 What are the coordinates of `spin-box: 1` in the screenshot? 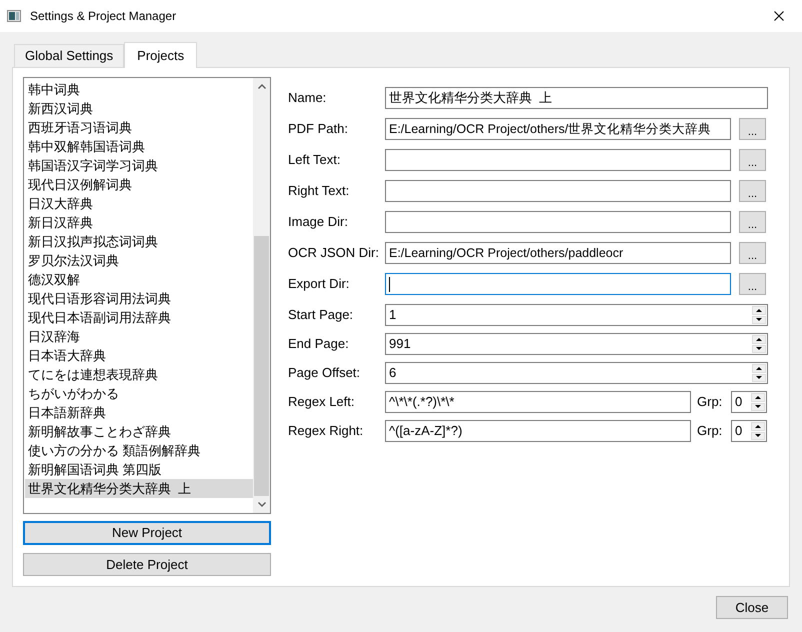 It's located at (576, 315).